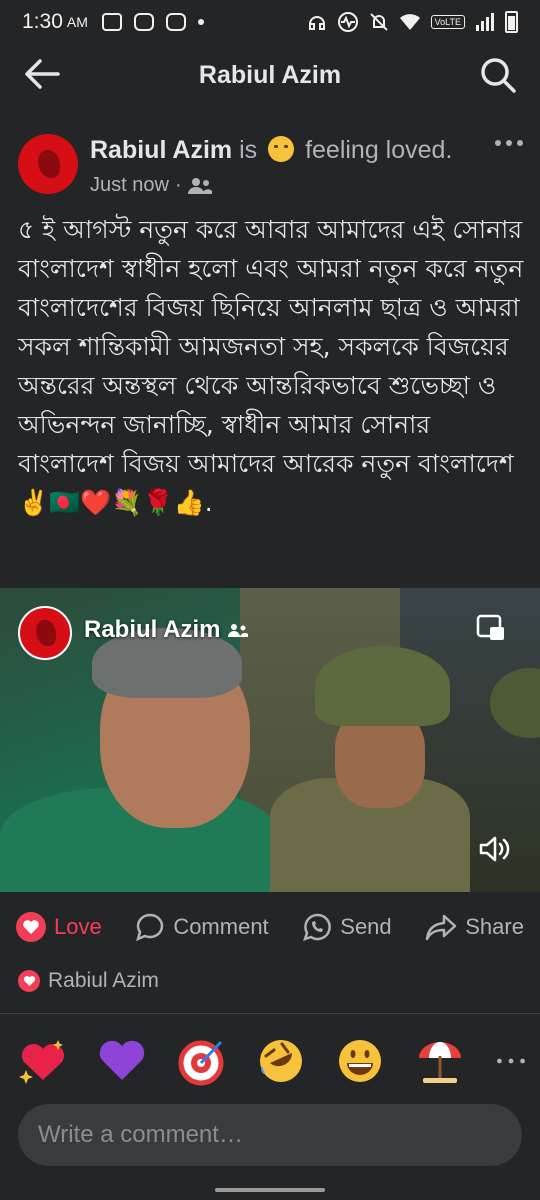 The image size is (540, 1200). I want to click on gallery-icon, so click(111, 22).